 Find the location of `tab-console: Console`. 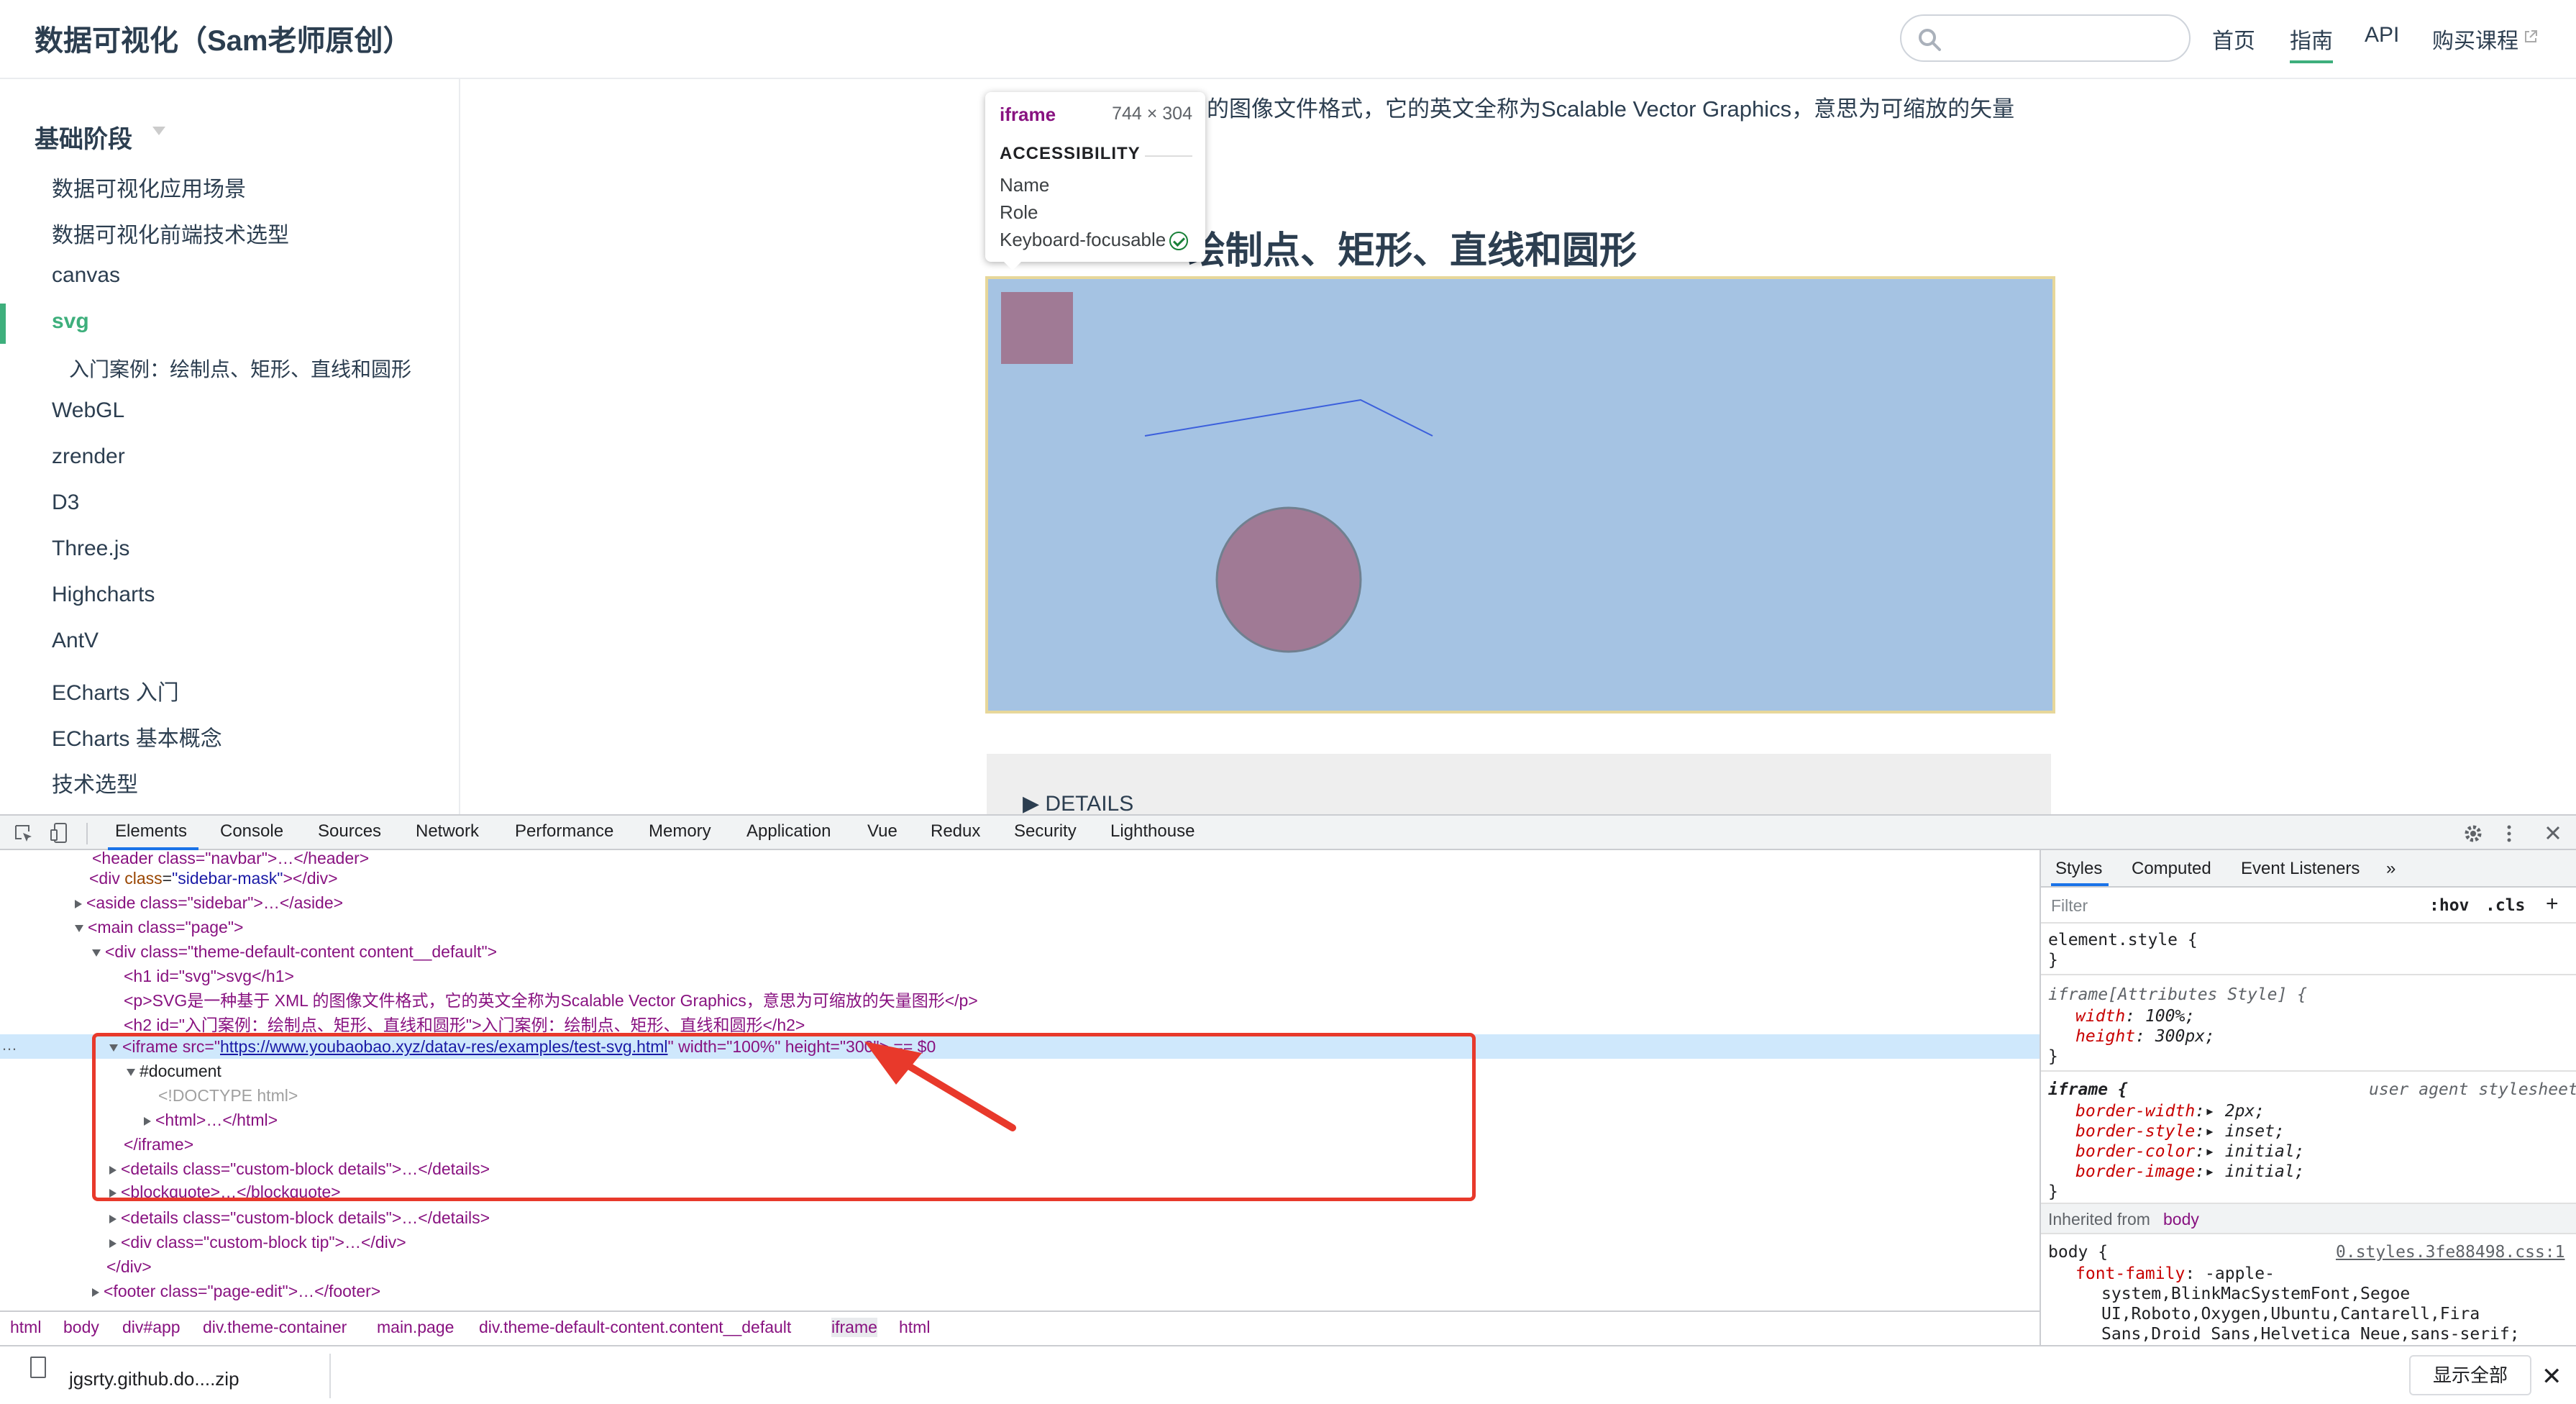

tab-console: Console is located at coordinates (251, 832).